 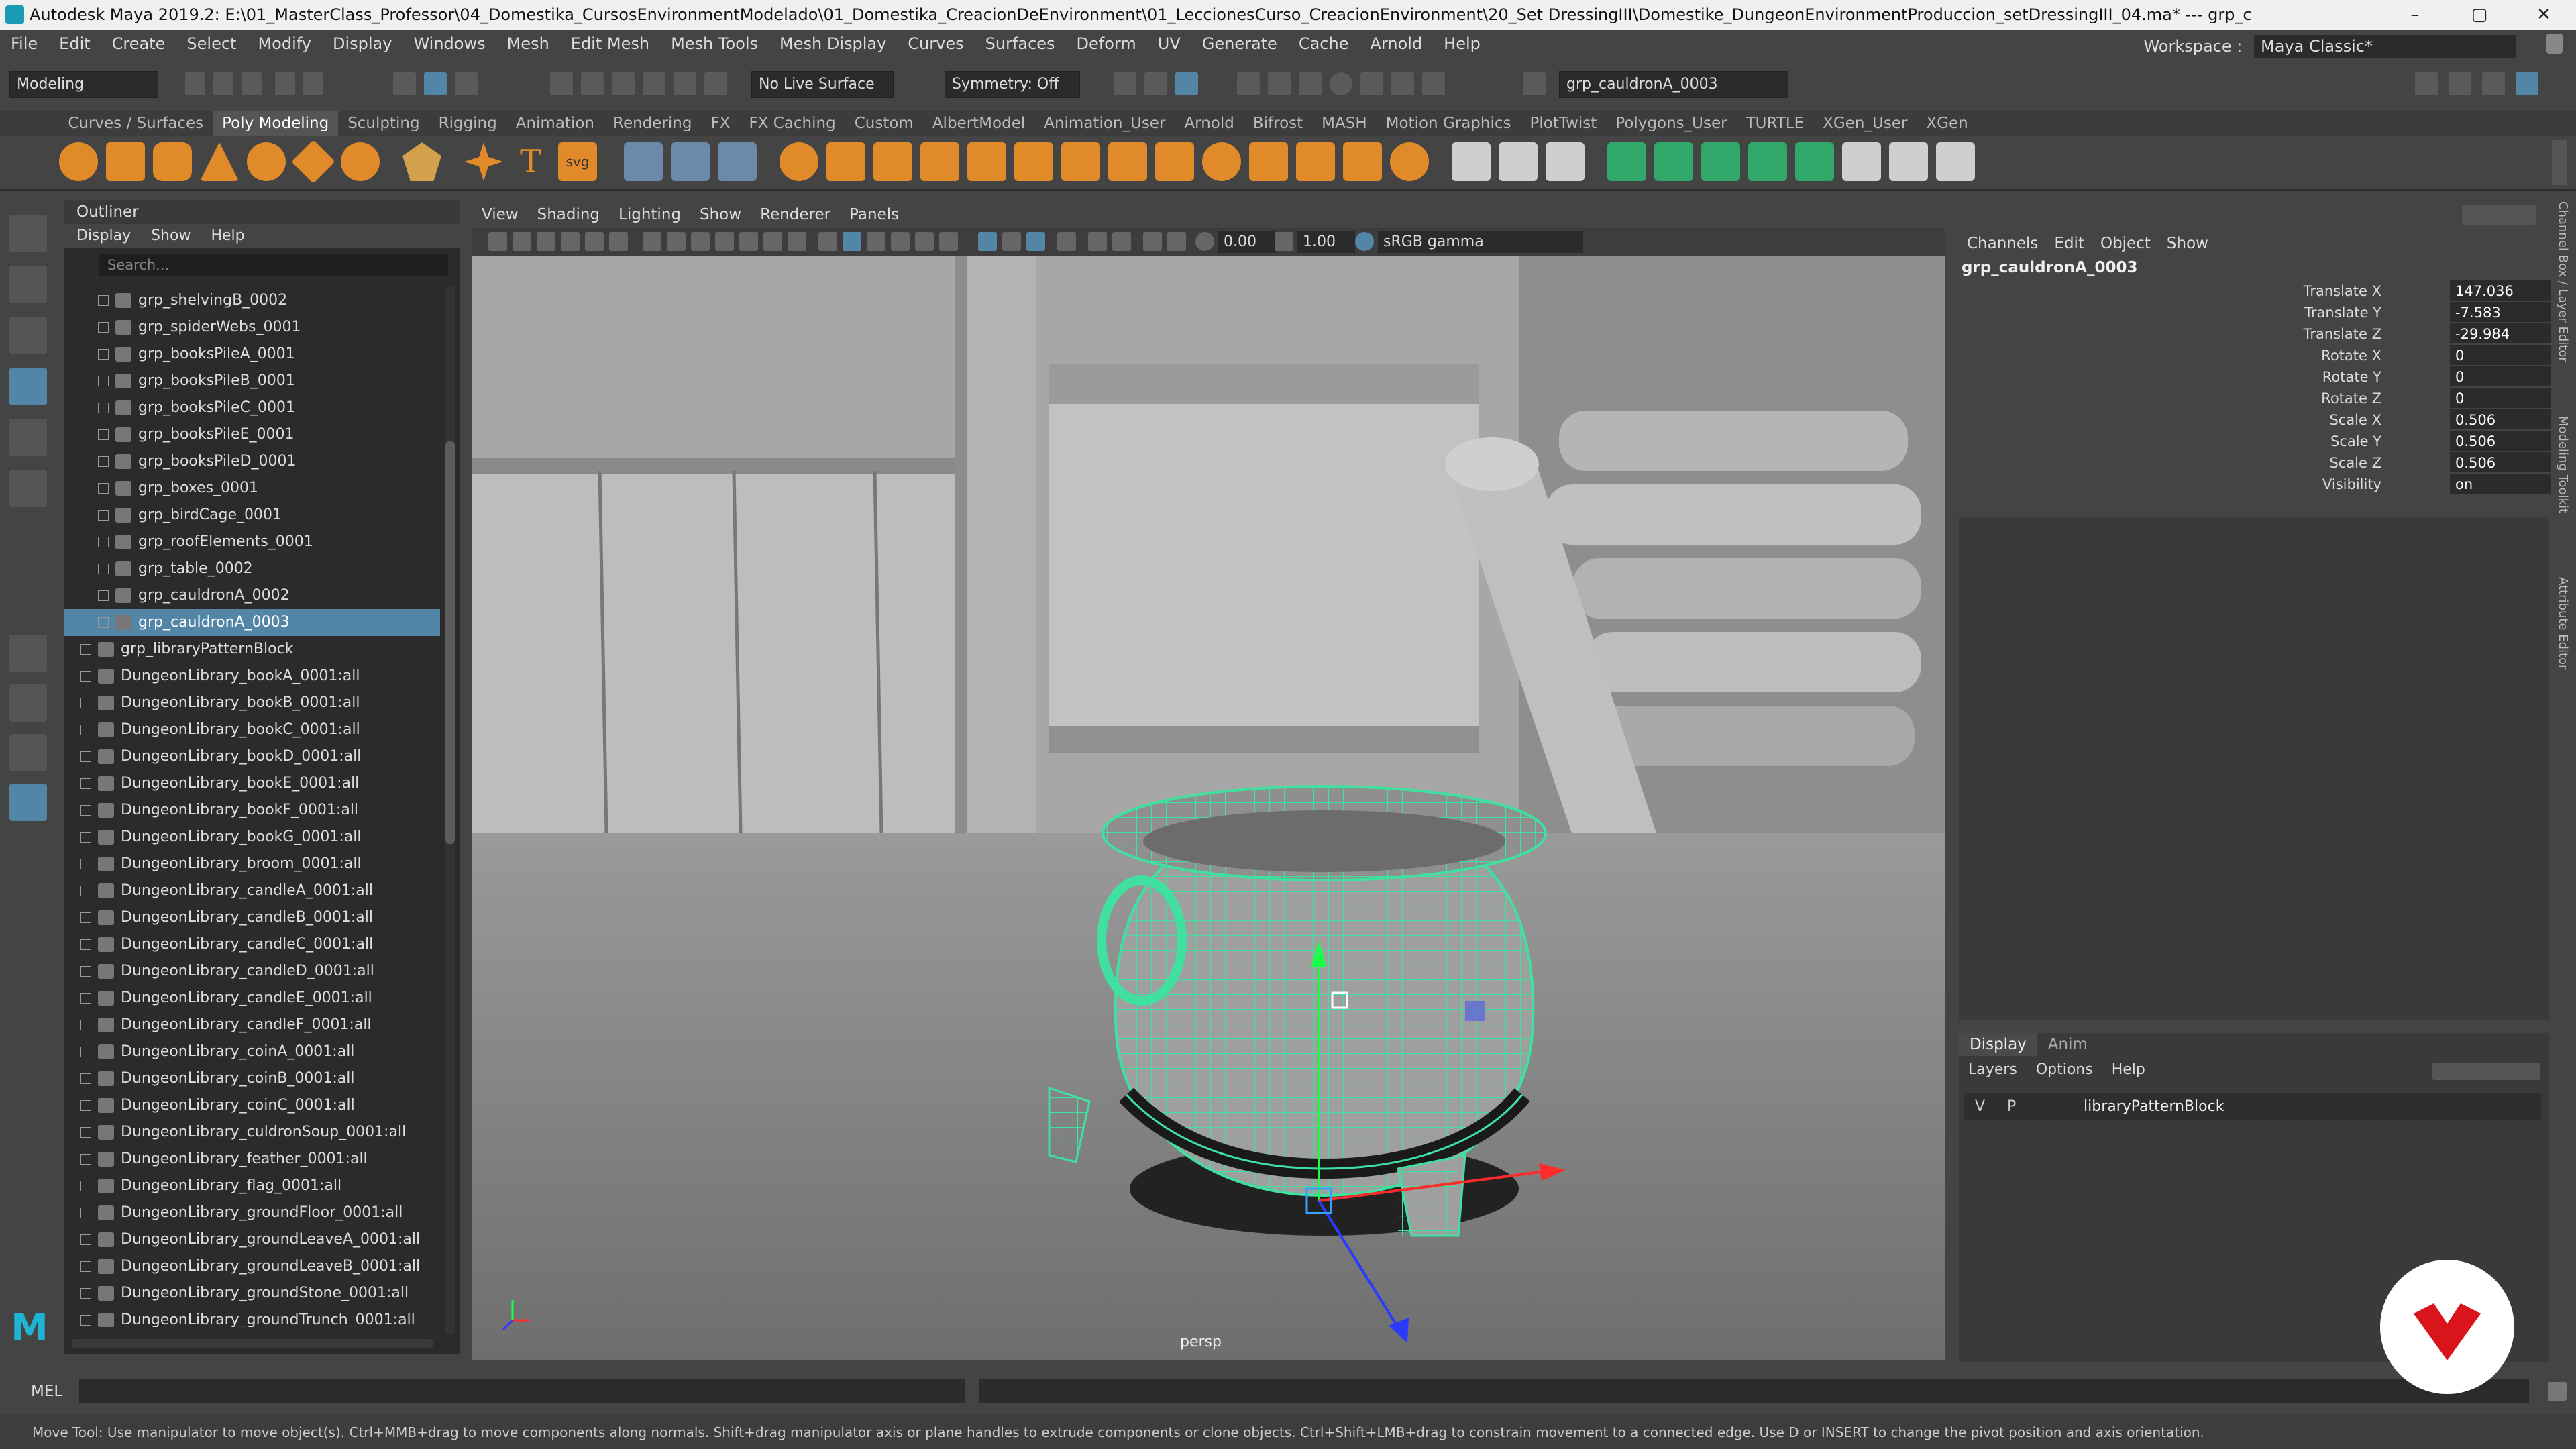 What do you see at coordinates (845, 161) in the screenshot?
I see `mirror-icon` at bounding box center [845, 161].